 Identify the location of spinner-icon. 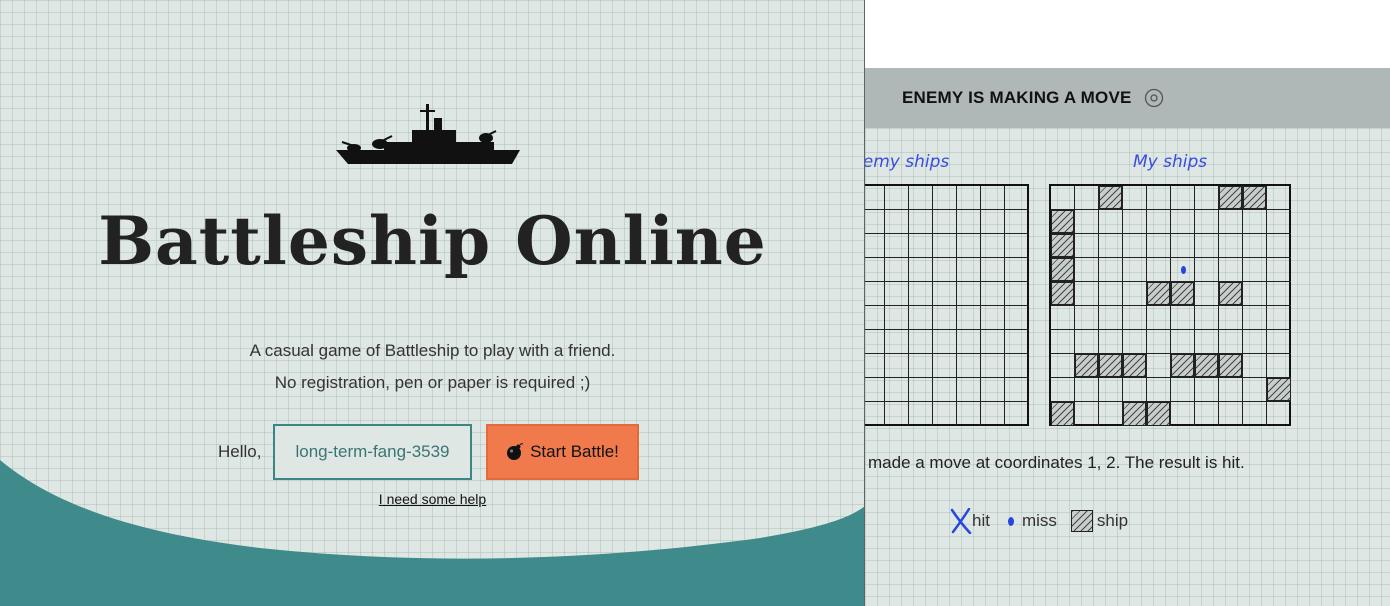
(1153, 98).